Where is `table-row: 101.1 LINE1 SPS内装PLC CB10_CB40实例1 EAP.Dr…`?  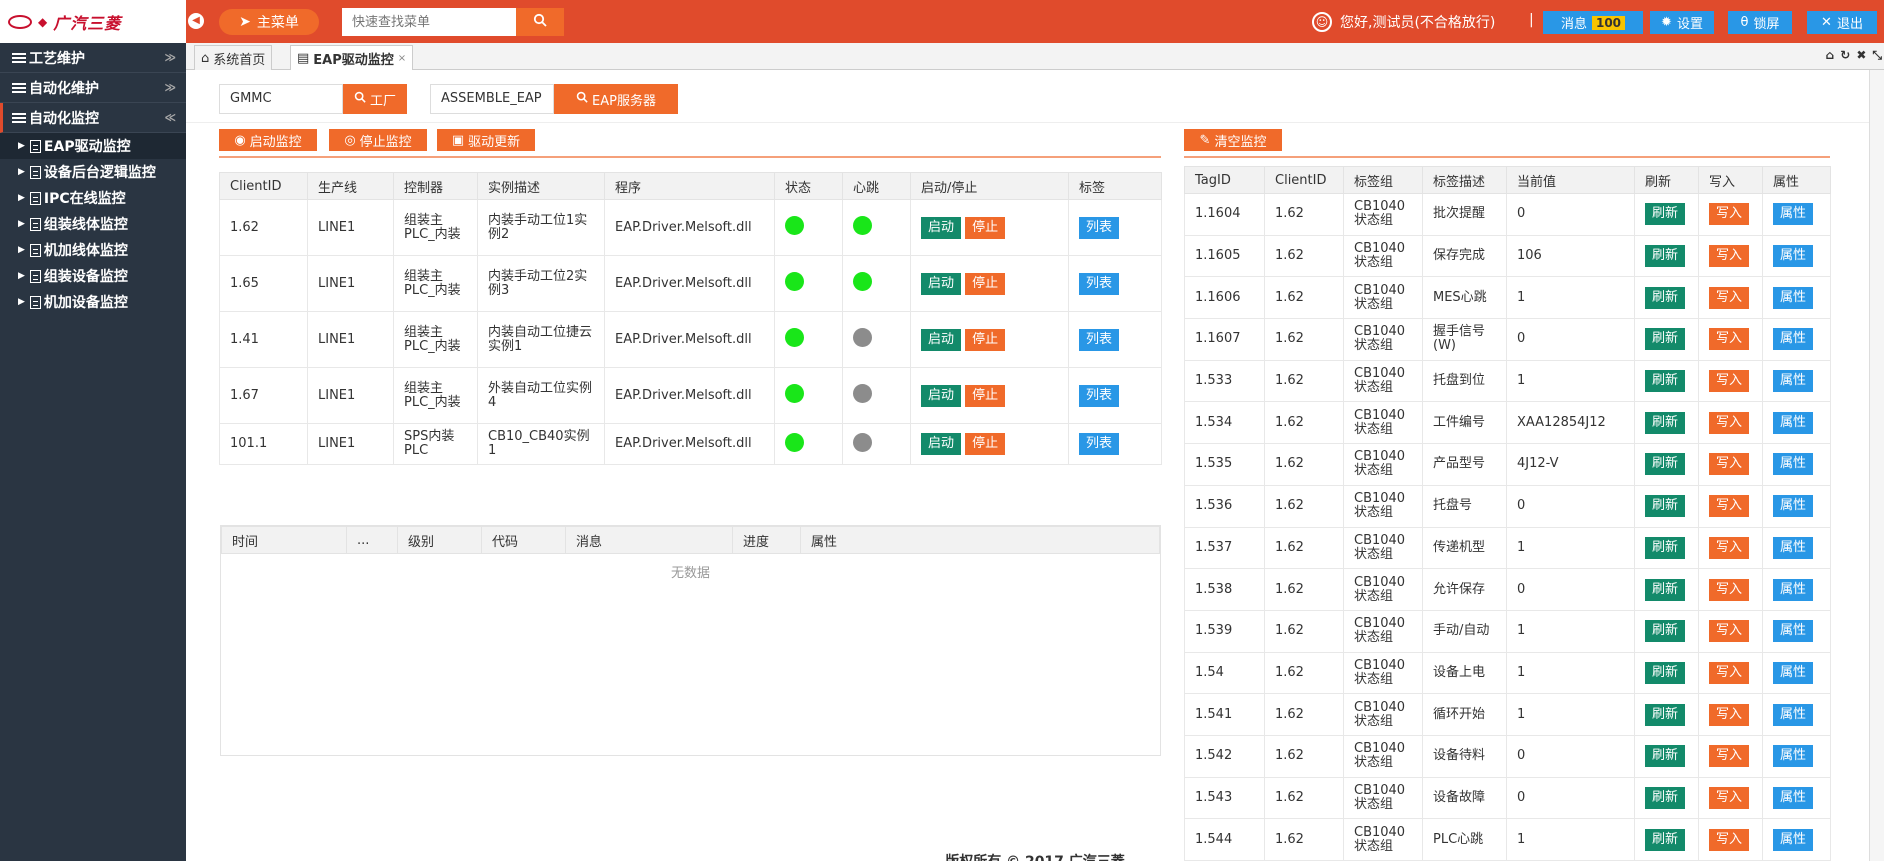
table-row: 101.1 LINE1 SPS内装PLC CB10_CB40实例1 EAP.Dr… is located at coordinates (690, 444).